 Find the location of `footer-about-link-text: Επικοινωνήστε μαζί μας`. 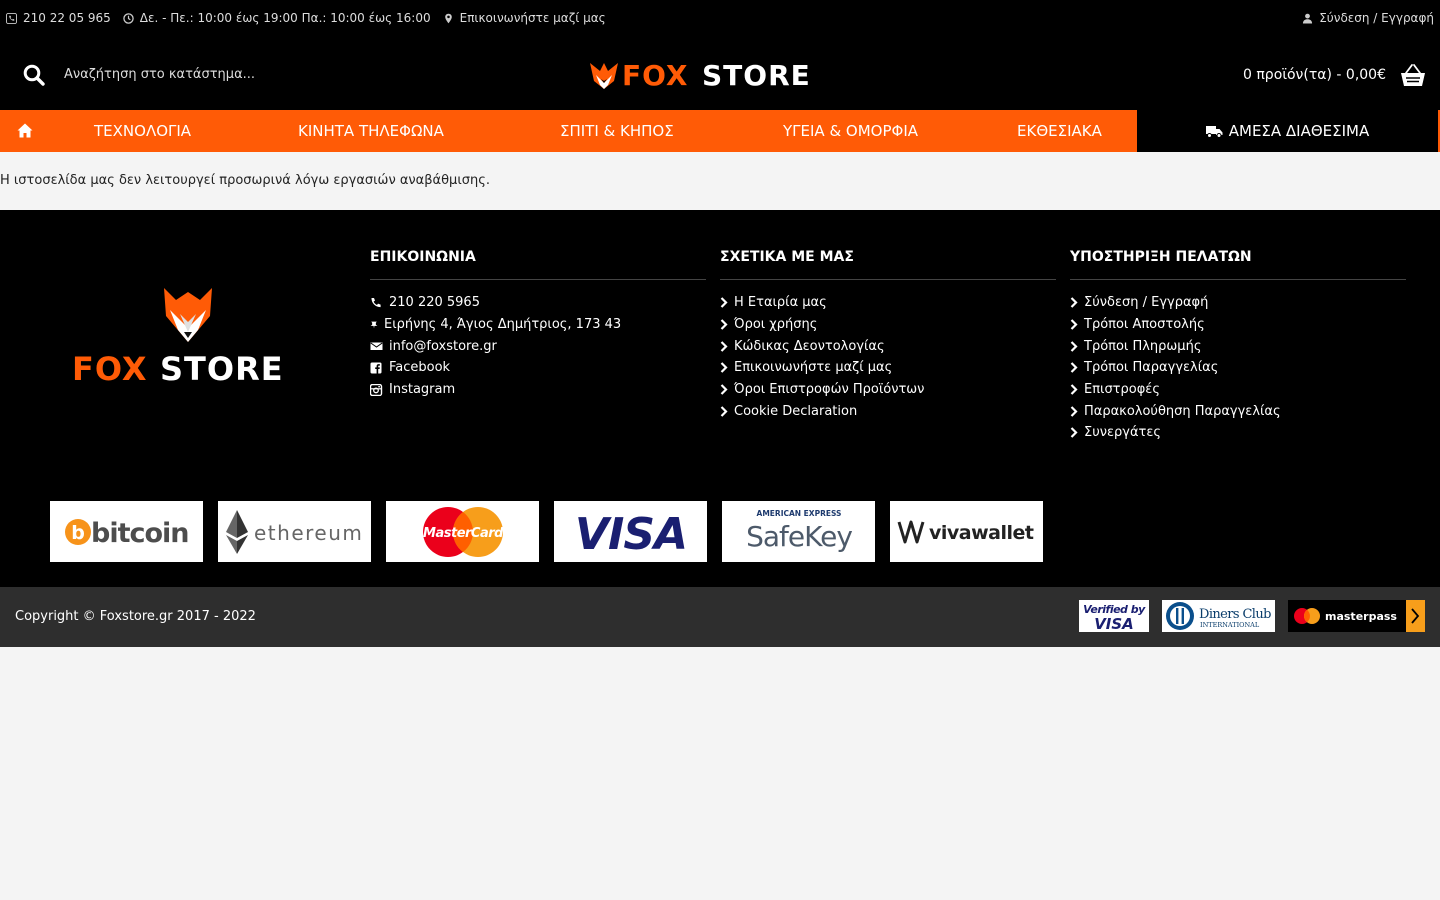

footer-about-link-text: Επικοινωνήστε μαζί μας is located at coordinates (813, 368).